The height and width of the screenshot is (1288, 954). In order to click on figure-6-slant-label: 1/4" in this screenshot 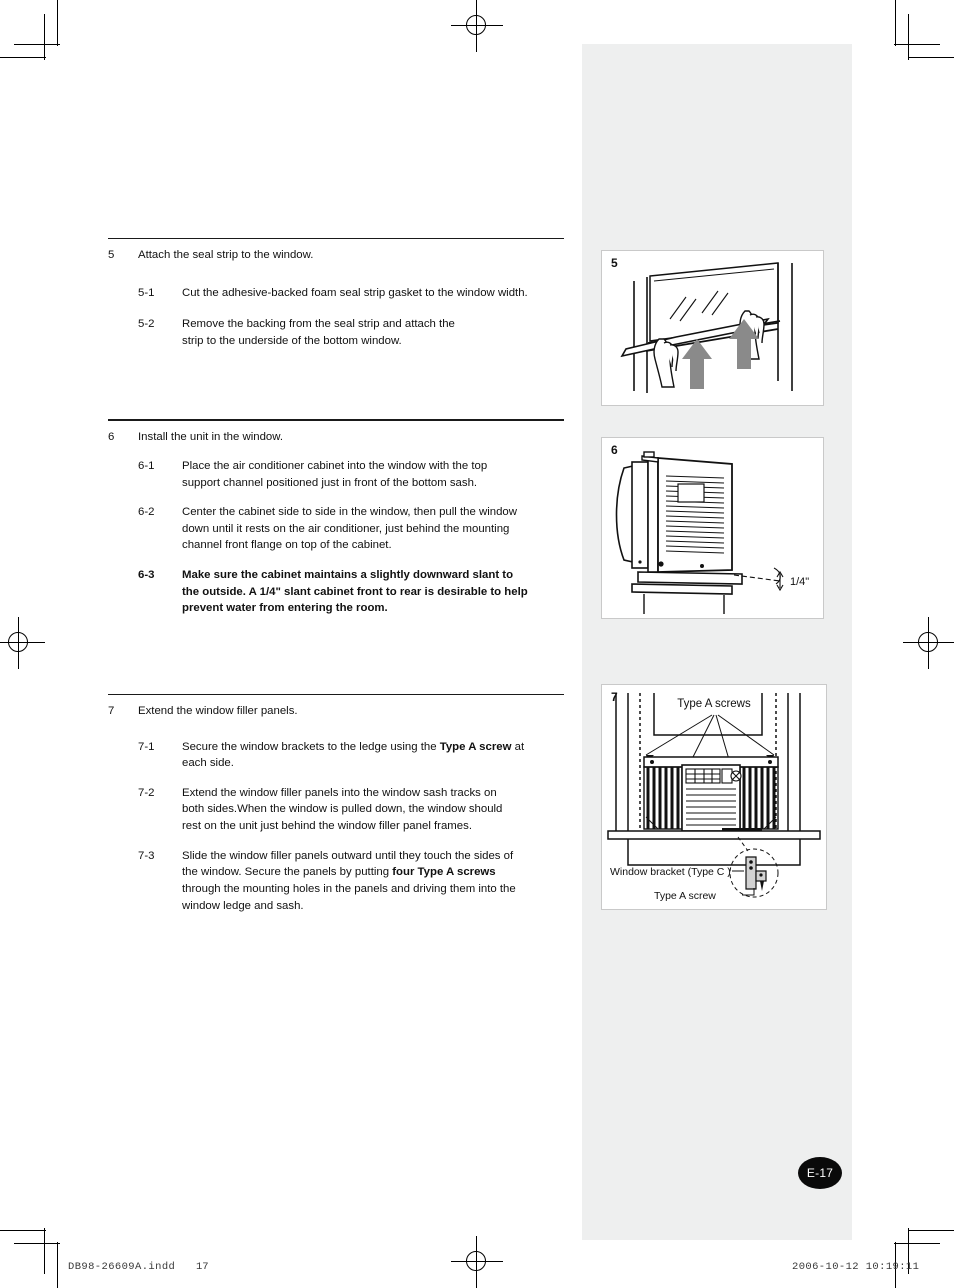, I will do `click(799, 582)`.